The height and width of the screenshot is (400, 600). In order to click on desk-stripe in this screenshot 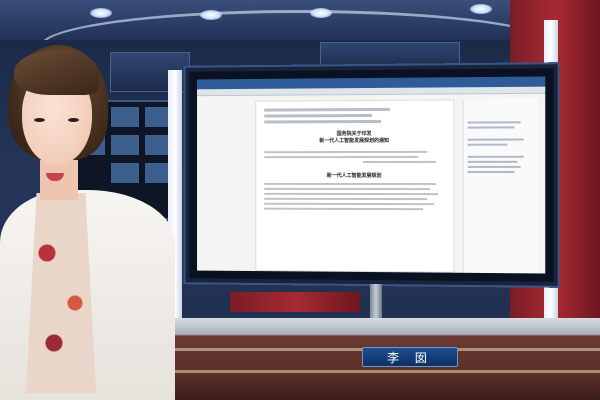, I will do `click(370, 371)`.